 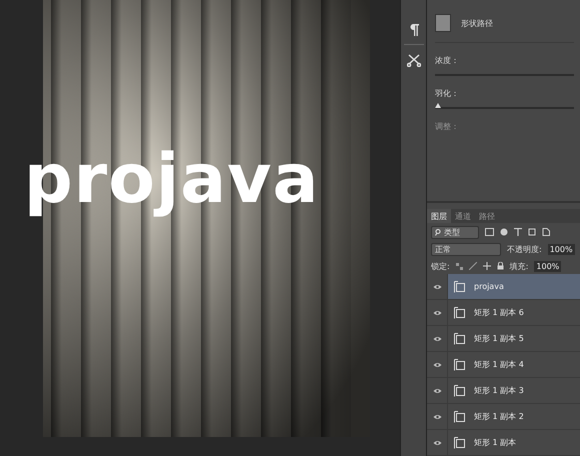 I want to click on lock-pixels-icon, so click(x=459, y=266).